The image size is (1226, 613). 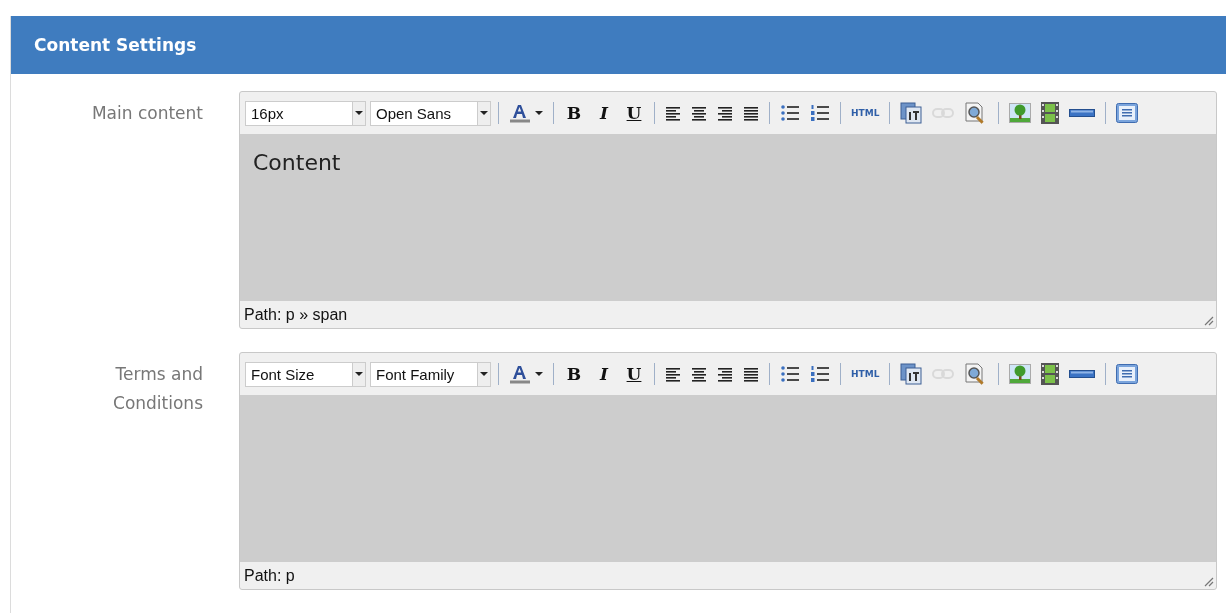 I want to click on dropdown: Font Family, so click(x=430, y=374).